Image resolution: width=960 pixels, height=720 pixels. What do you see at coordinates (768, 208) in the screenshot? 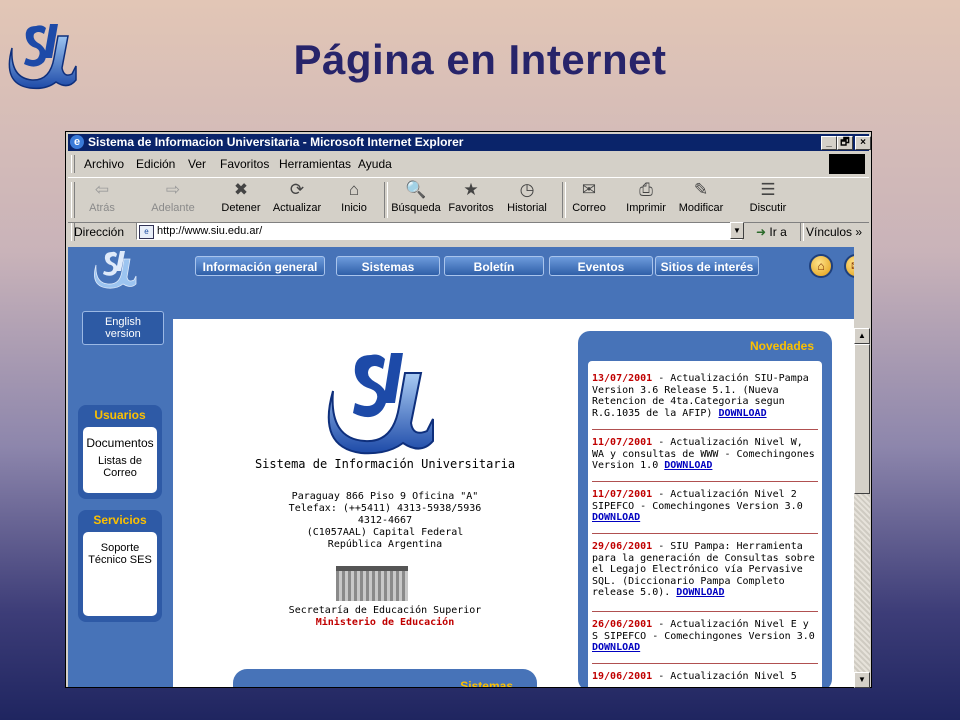
I see `discuss-label: Discutir` at bounding box center [768, 208].